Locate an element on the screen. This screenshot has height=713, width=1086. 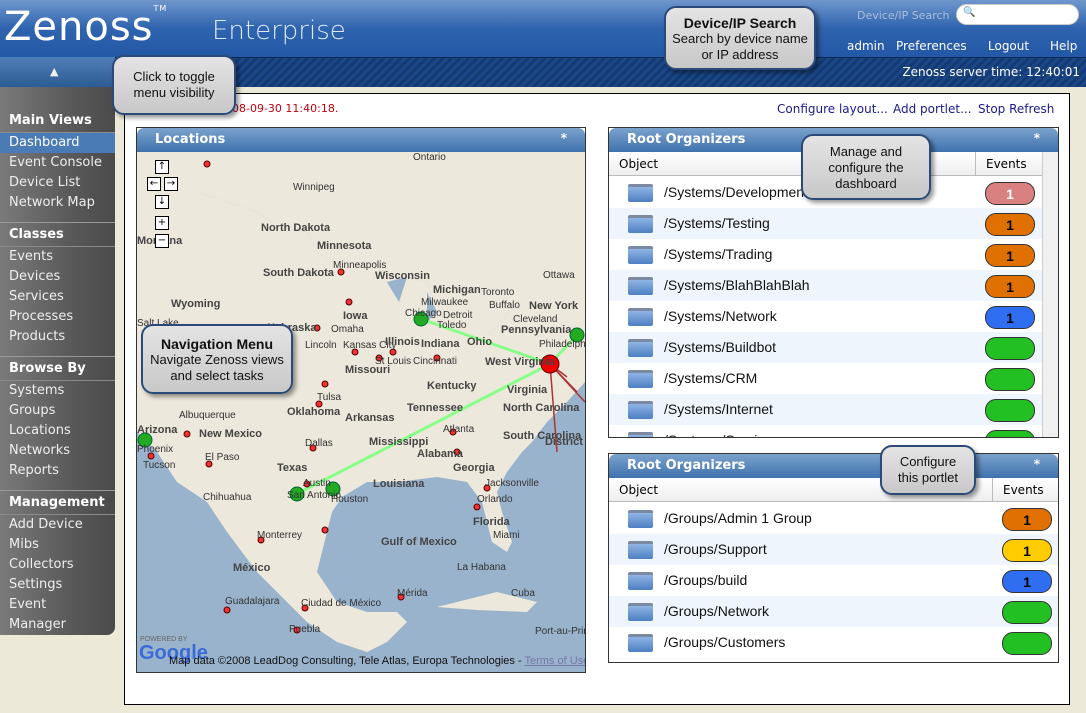
sidebar-heading: Management is located at coordinates (57, 503).